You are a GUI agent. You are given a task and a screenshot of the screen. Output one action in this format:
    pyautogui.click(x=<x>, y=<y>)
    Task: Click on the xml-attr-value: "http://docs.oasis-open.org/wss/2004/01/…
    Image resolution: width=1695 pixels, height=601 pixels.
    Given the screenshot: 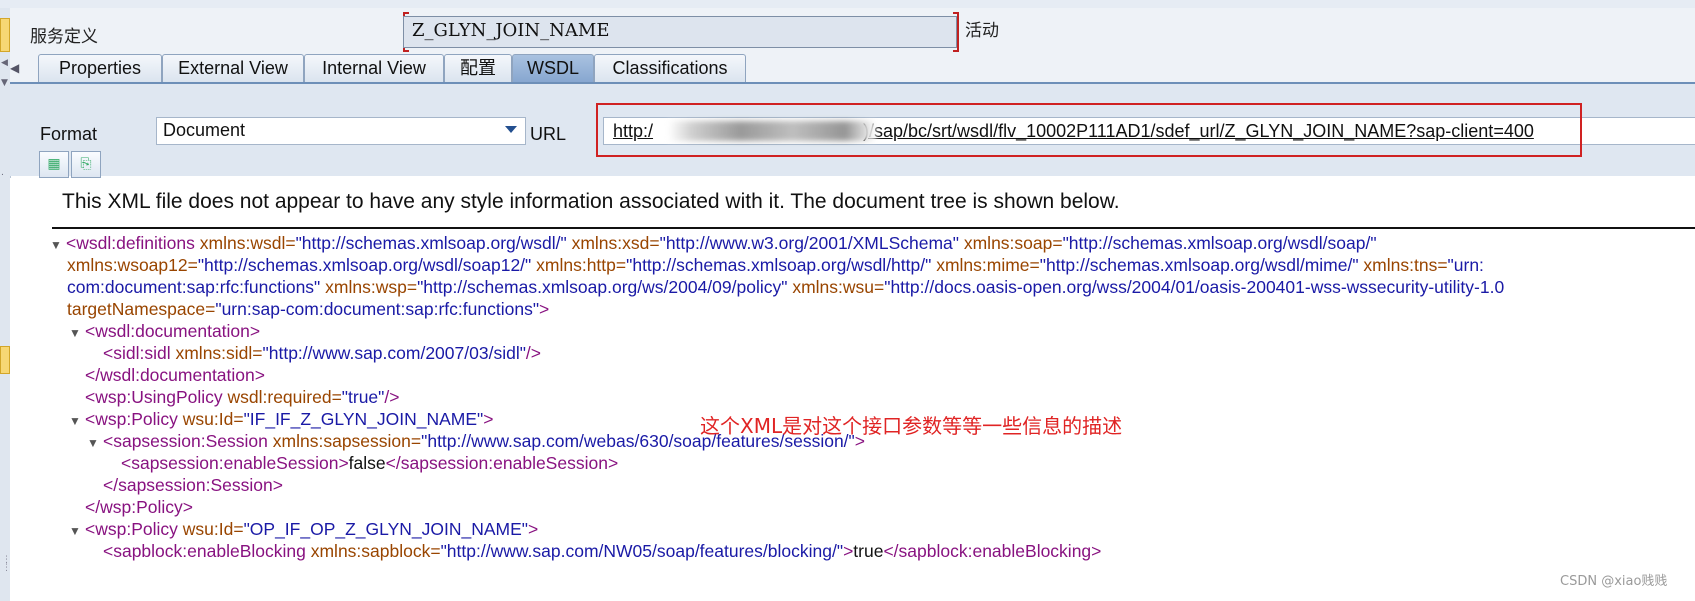 What is the action you would take?
    pyautogui.click(x=1194, y=287)
    